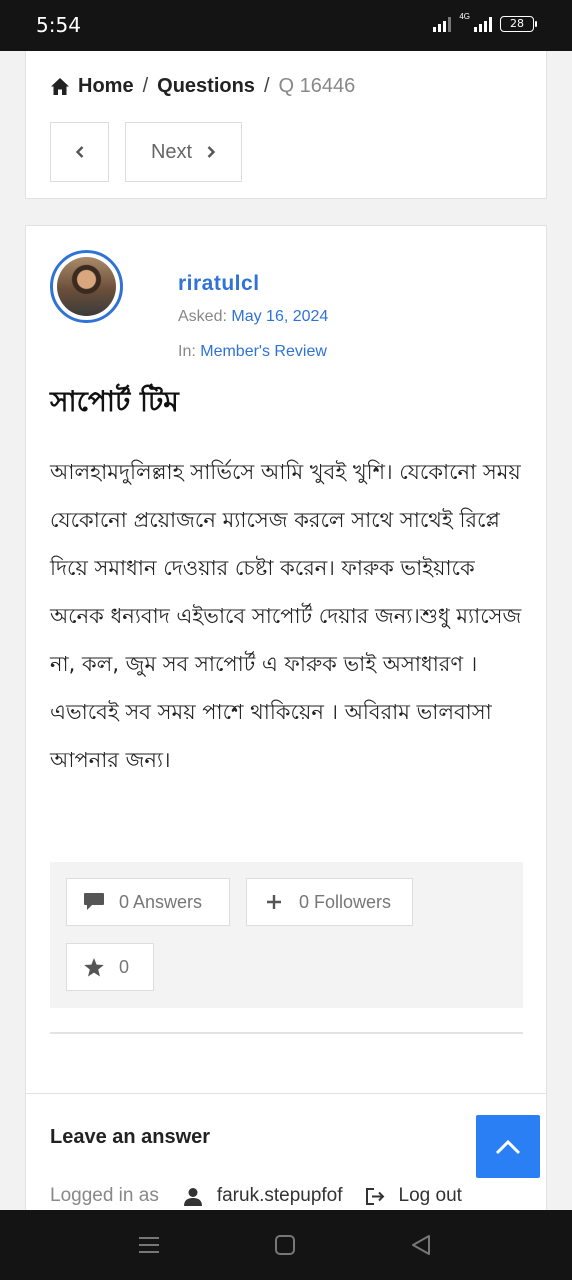 The width and height of the screenshot is (572, 1280). I want to click on chevron-left-icon, so click(79, 152).